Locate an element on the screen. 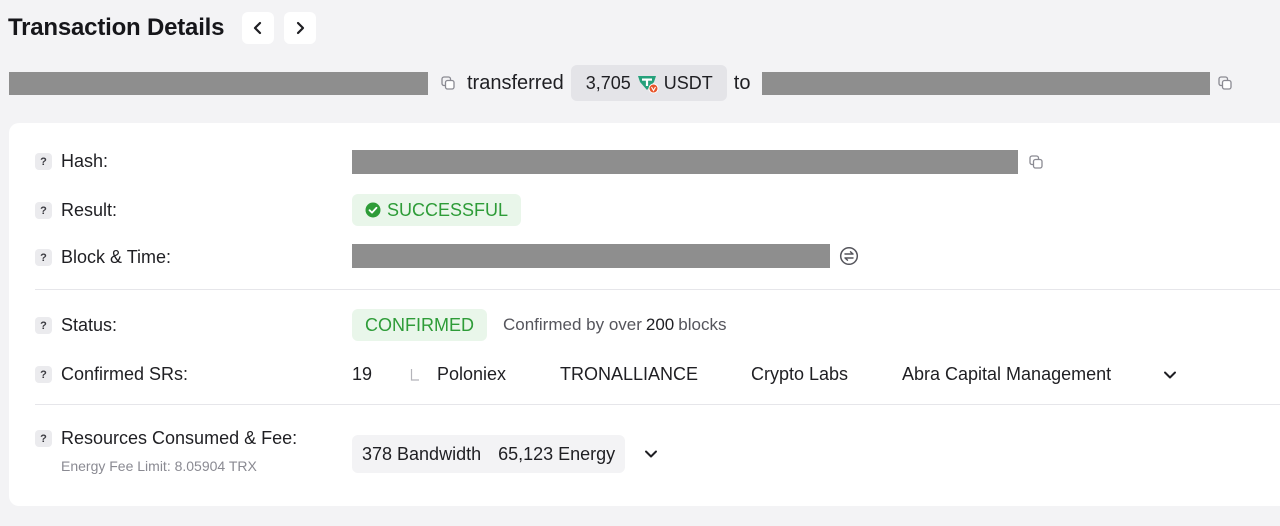 The image size is (1280, 526). sr-name: Poloniex is located at coordinates (471, 374).